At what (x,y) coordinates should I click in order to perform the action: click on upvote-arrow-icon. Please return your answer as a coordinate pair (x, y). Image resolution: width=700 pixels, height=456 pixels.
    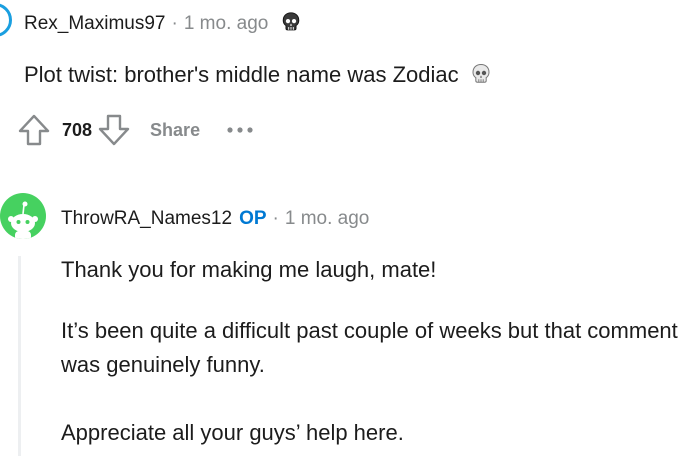
    Looking at the image, I should click on (34, 130).